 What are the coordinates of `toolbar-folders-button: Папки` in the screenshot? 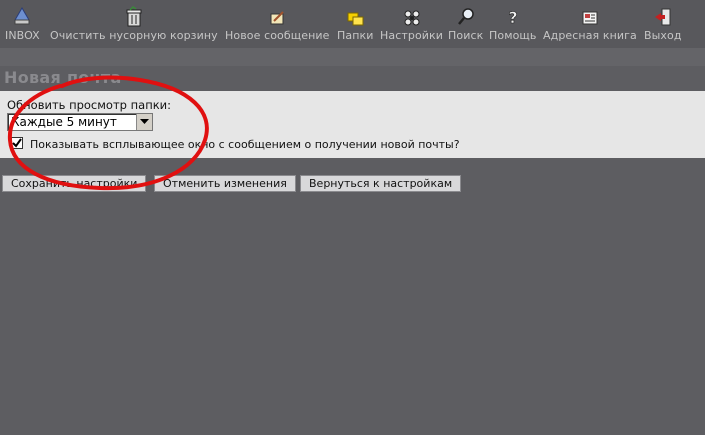 It's located at (355, 26).